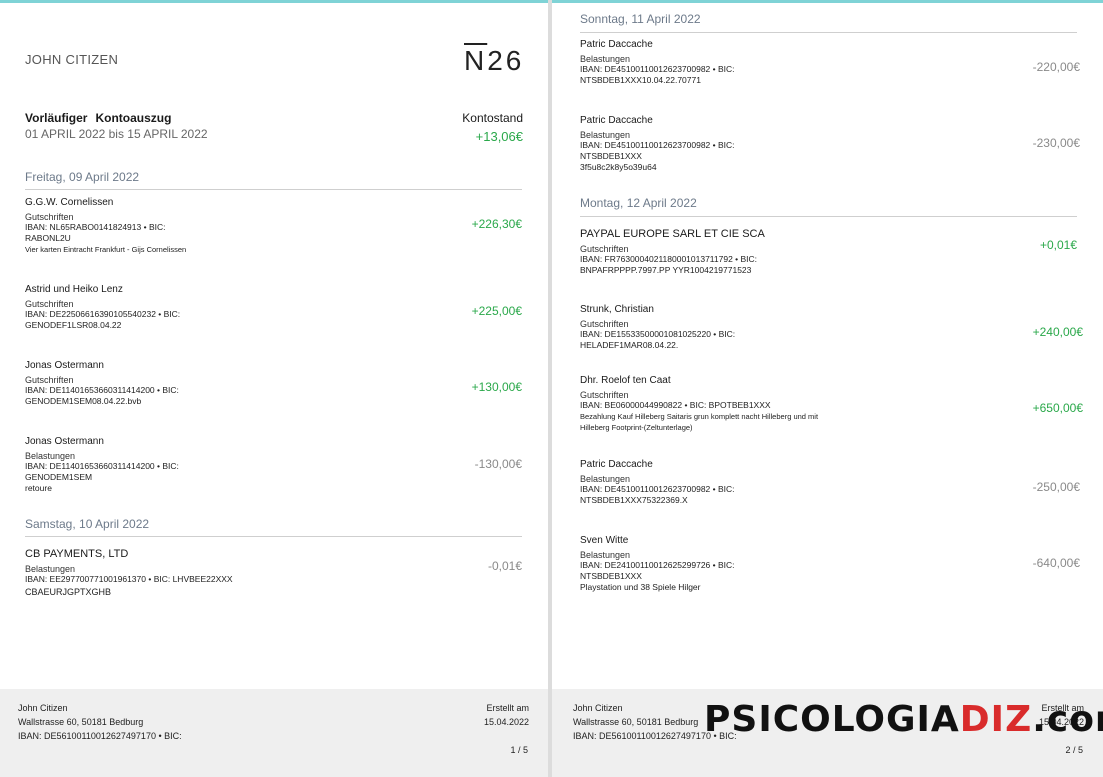  Describe the element at coordinates (83, 401) in the screenshot. I see `transaction-bic: GENODEM1SEM08.04.22.bvb` at that location.